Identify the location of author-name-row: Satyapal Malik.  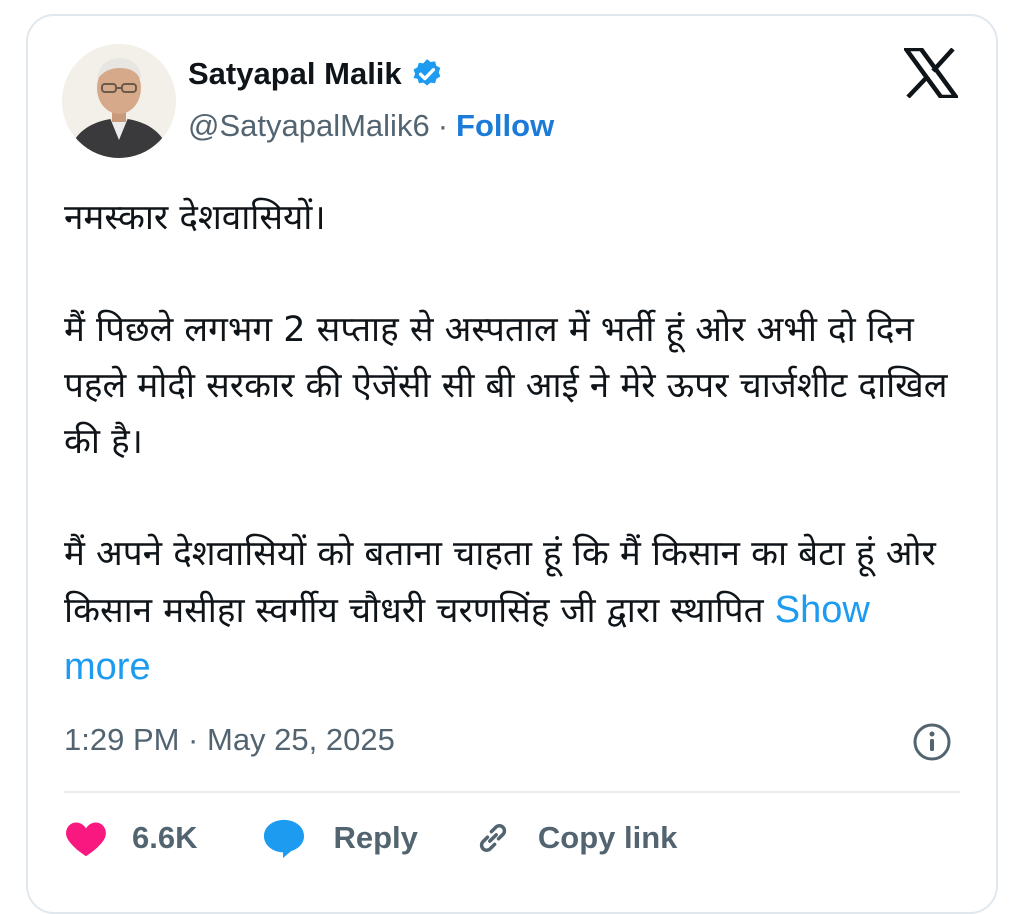
(316, 74).